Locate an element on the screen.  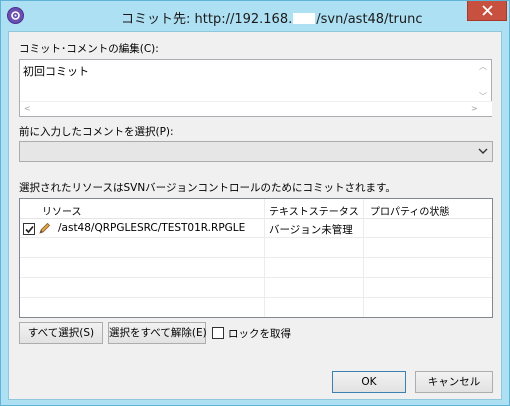
table-row: /ast48/QRPGLESRC/TEST01R.RPGLE バージョン未管理 is located at coordinates (256, 228).